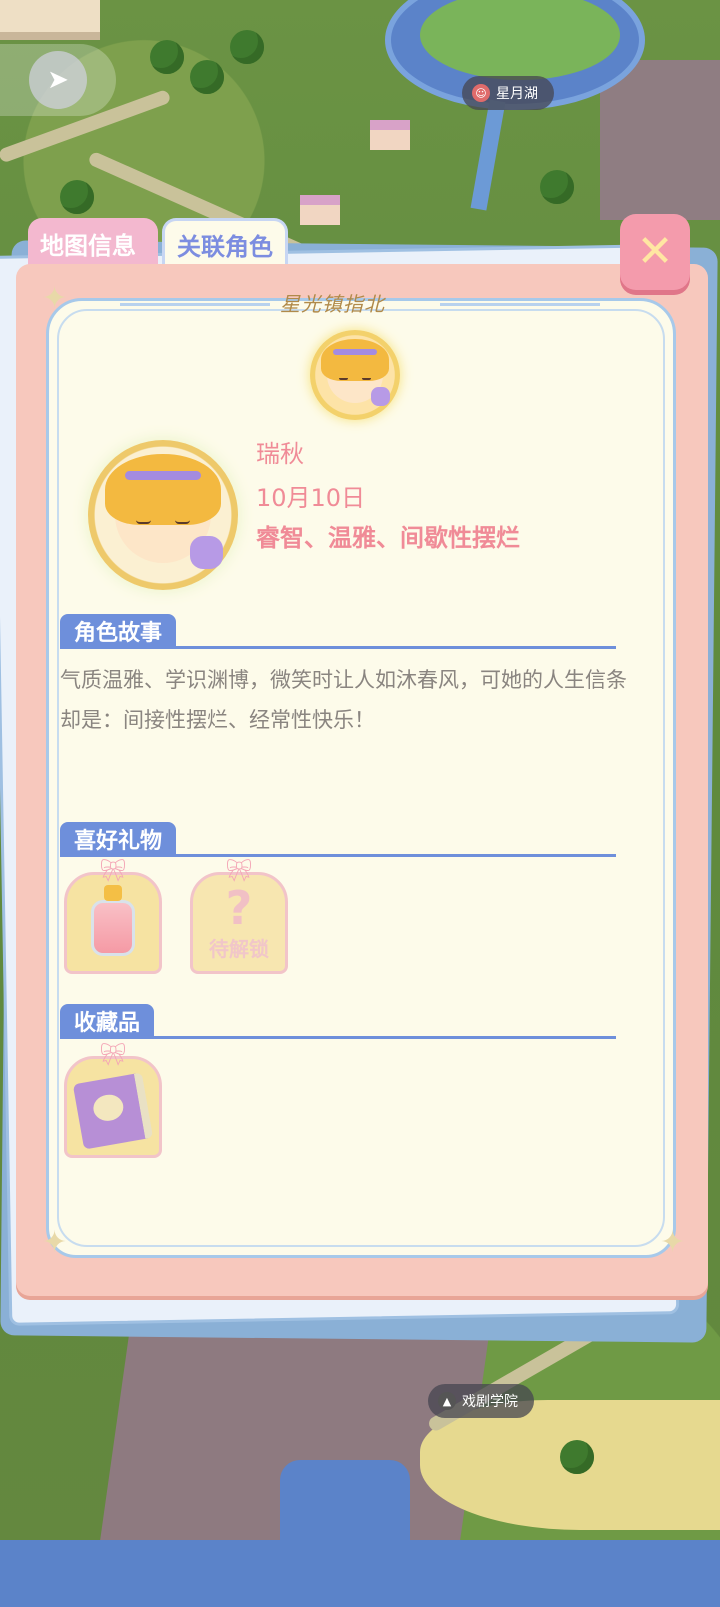 This screenshot has width=720, height=1607. I want to click on tab-map-info: 地图信息, so click(93, 243).